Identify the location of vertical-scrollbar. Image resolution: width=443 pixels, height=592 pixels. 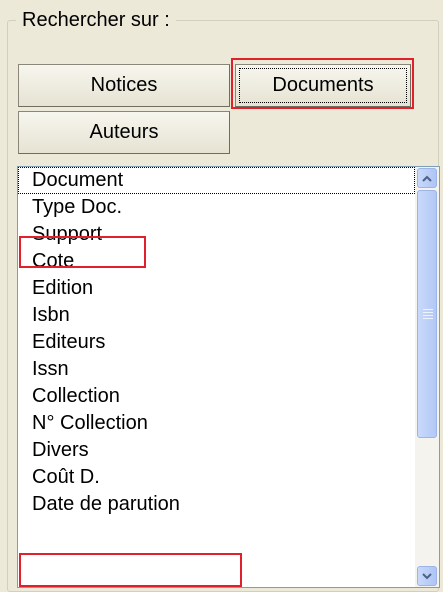
(427, 377).